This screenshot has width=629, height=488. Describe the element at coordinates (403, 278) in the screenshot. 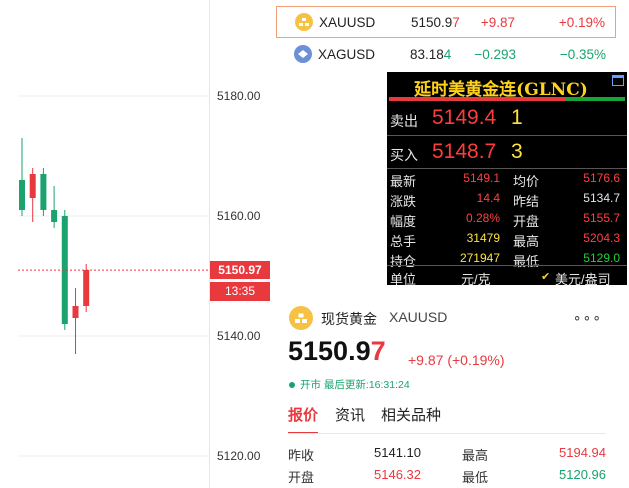

I see `unit-label: 单位` at that location.